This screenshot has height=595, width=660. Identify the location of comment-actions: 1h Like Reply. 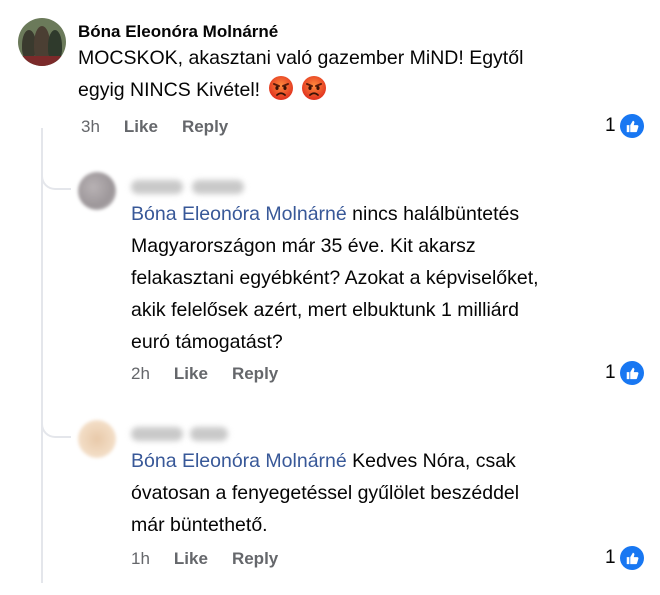
(204, 559).